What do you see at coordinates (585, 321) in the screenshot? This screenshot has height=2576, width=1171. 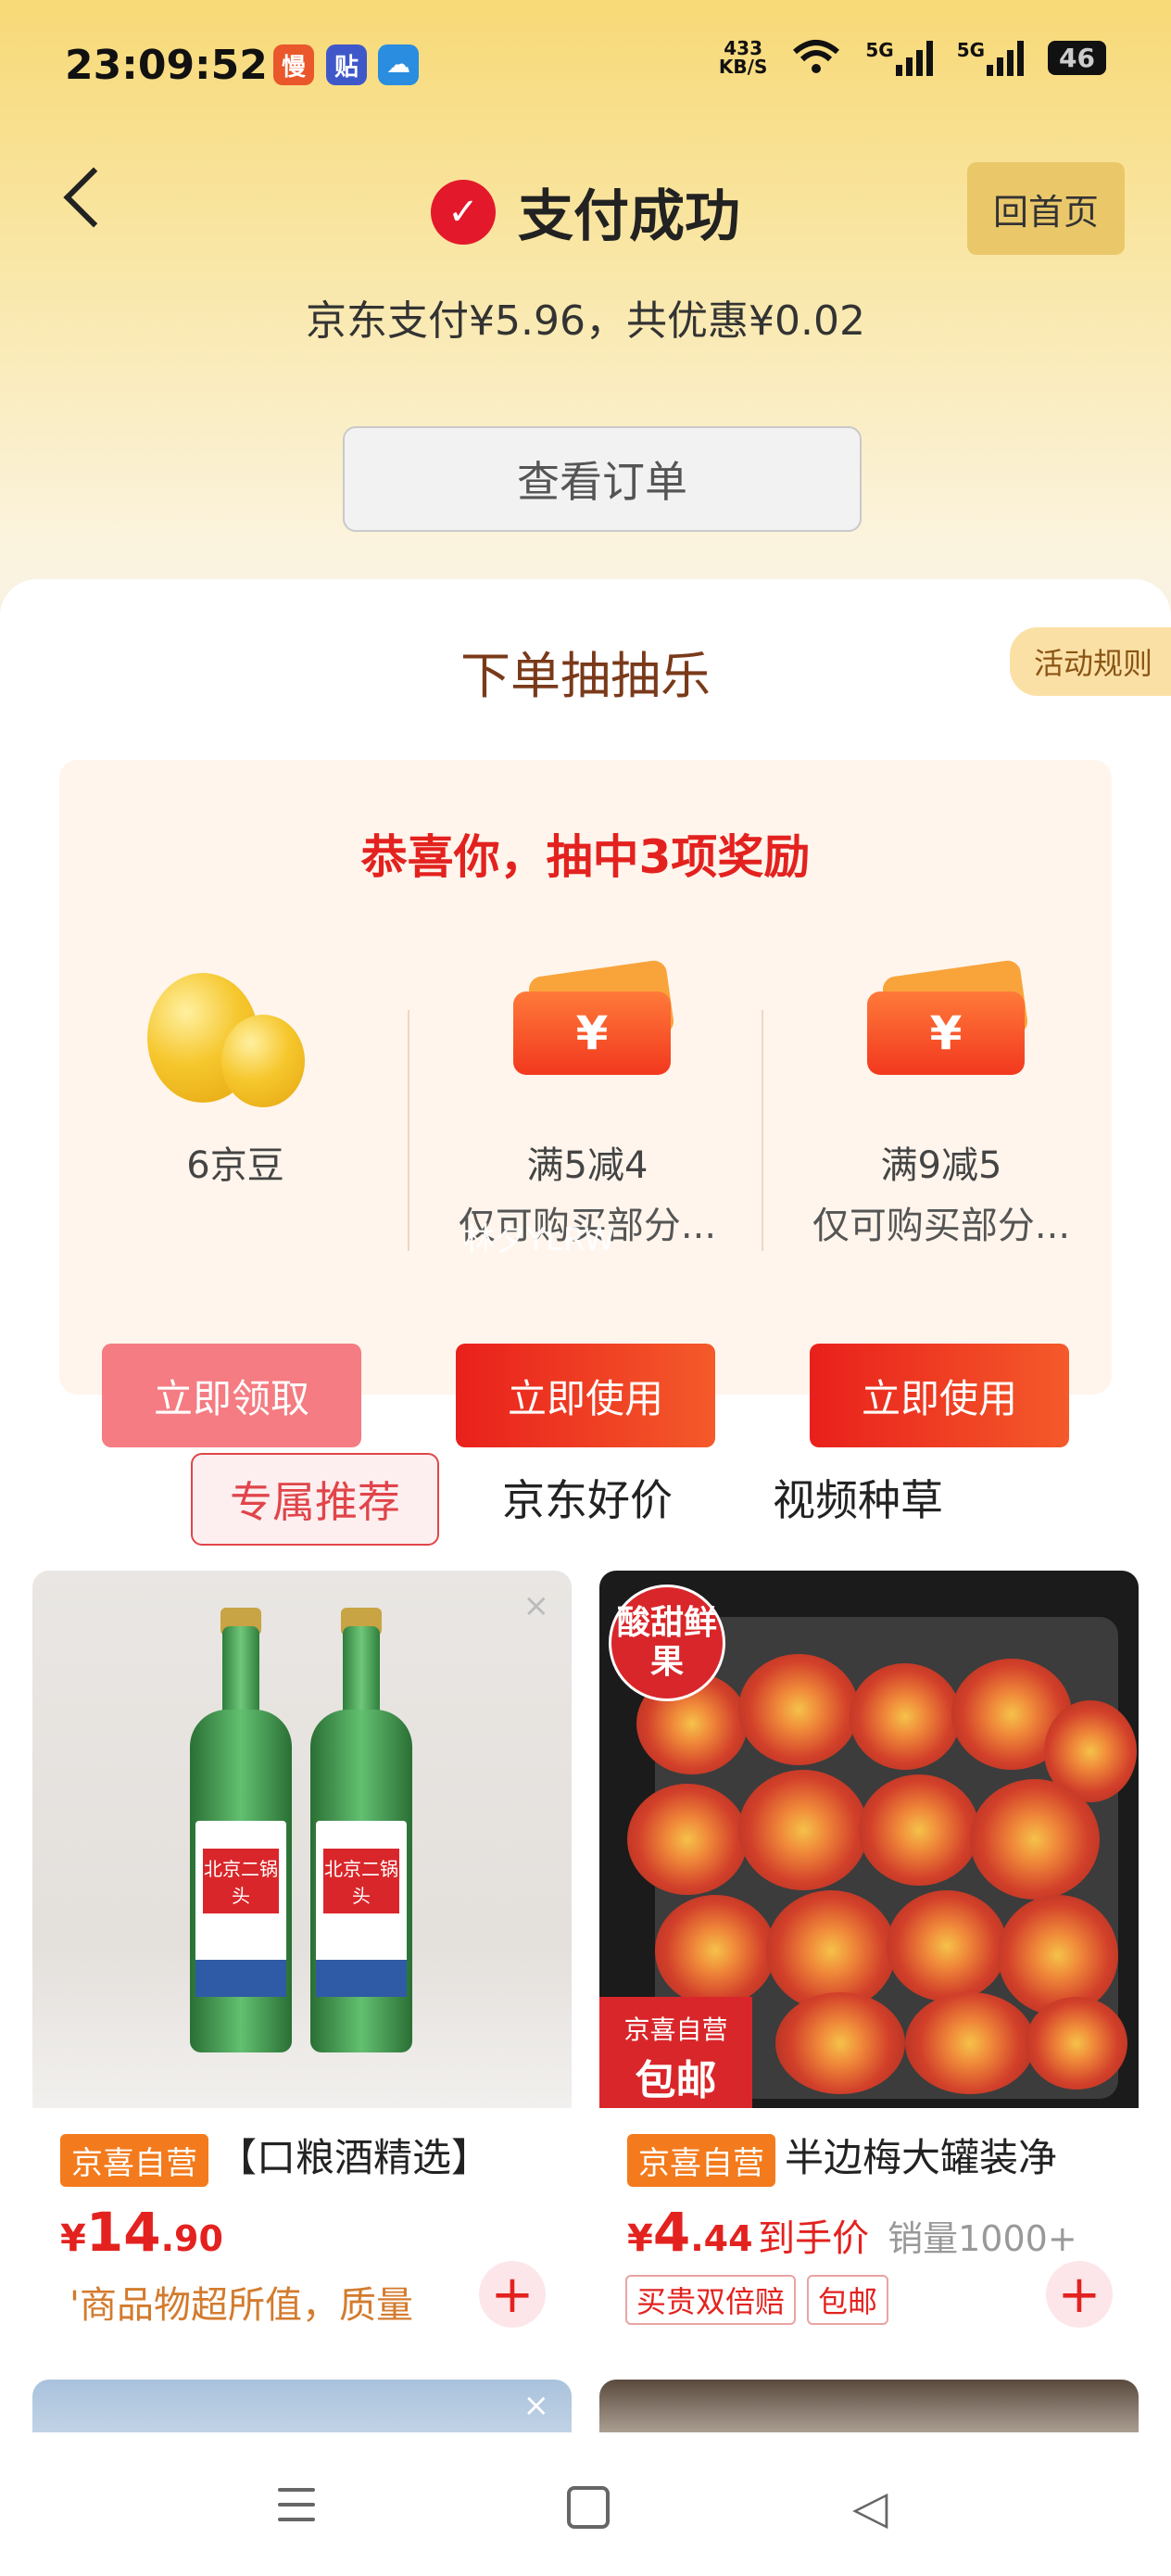 I see `payment-summary: 京东支付¥5.96，共优惠¥0.02` at bounding box center [585, 321].